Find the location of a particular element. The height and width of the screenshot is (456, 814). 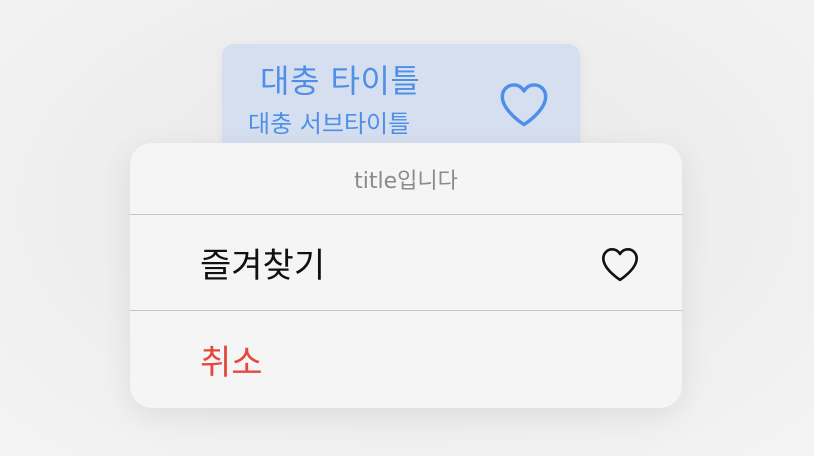

cancel-action-button: 취소 is located at coordinates (406, 359).